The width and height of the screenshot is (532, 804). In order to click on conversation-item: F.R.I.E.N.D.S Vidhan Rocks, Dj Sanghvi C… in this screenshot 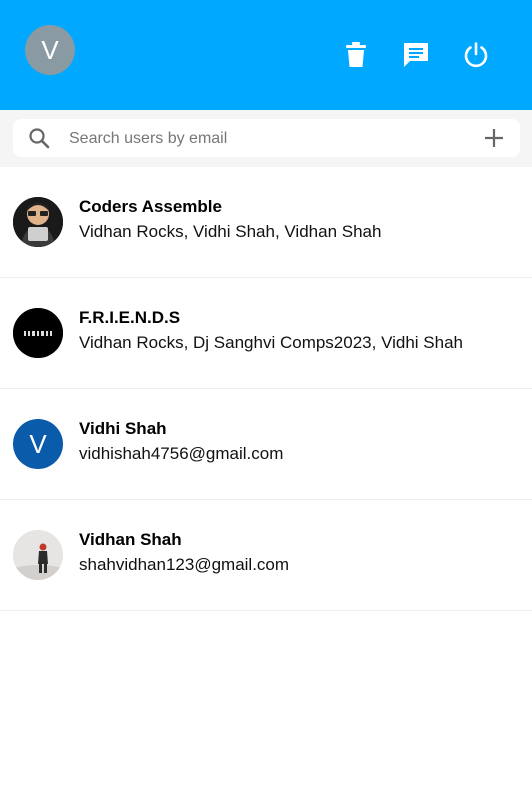, I will do `click(266, 333)`.